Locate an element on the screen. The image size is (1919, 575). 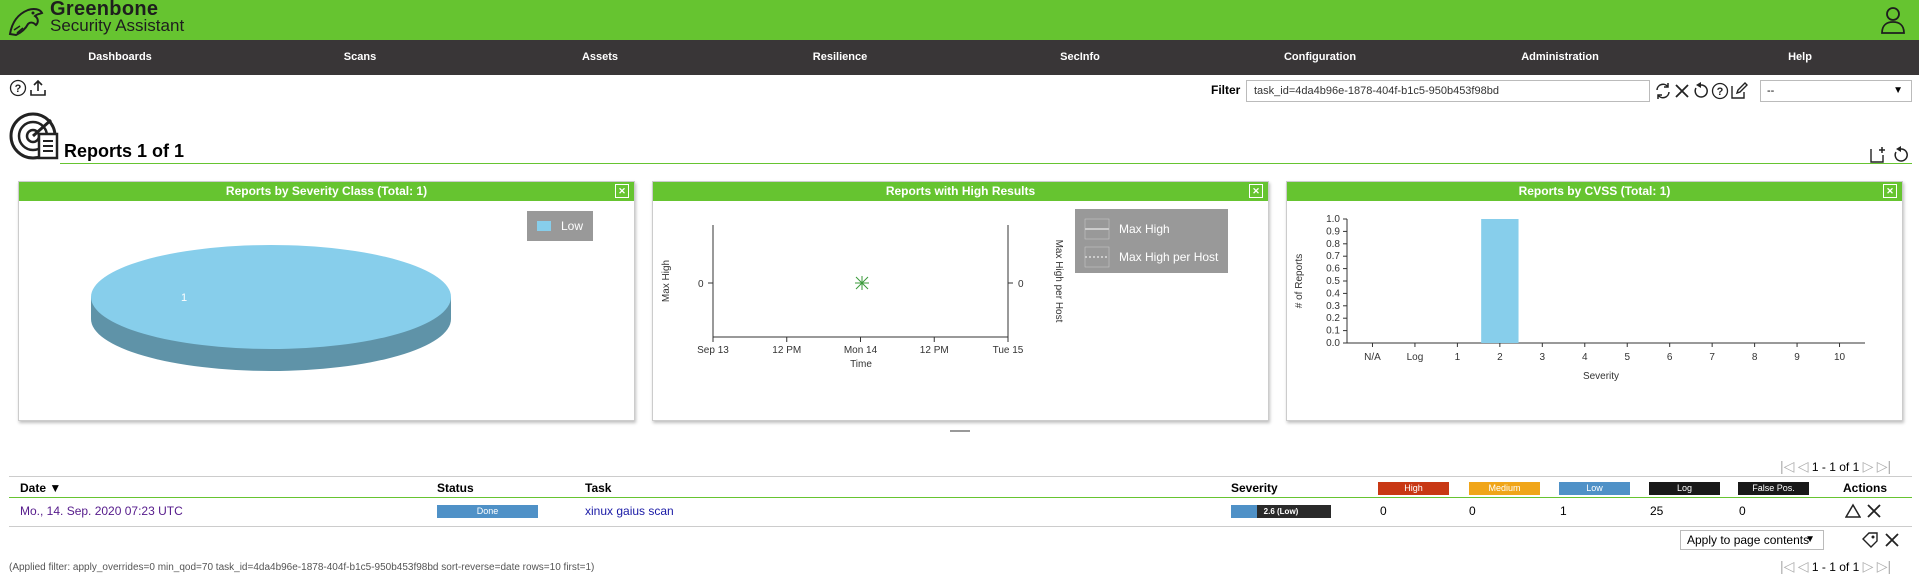
reset-dashboard-icon is located at coordinates (1901, 155).